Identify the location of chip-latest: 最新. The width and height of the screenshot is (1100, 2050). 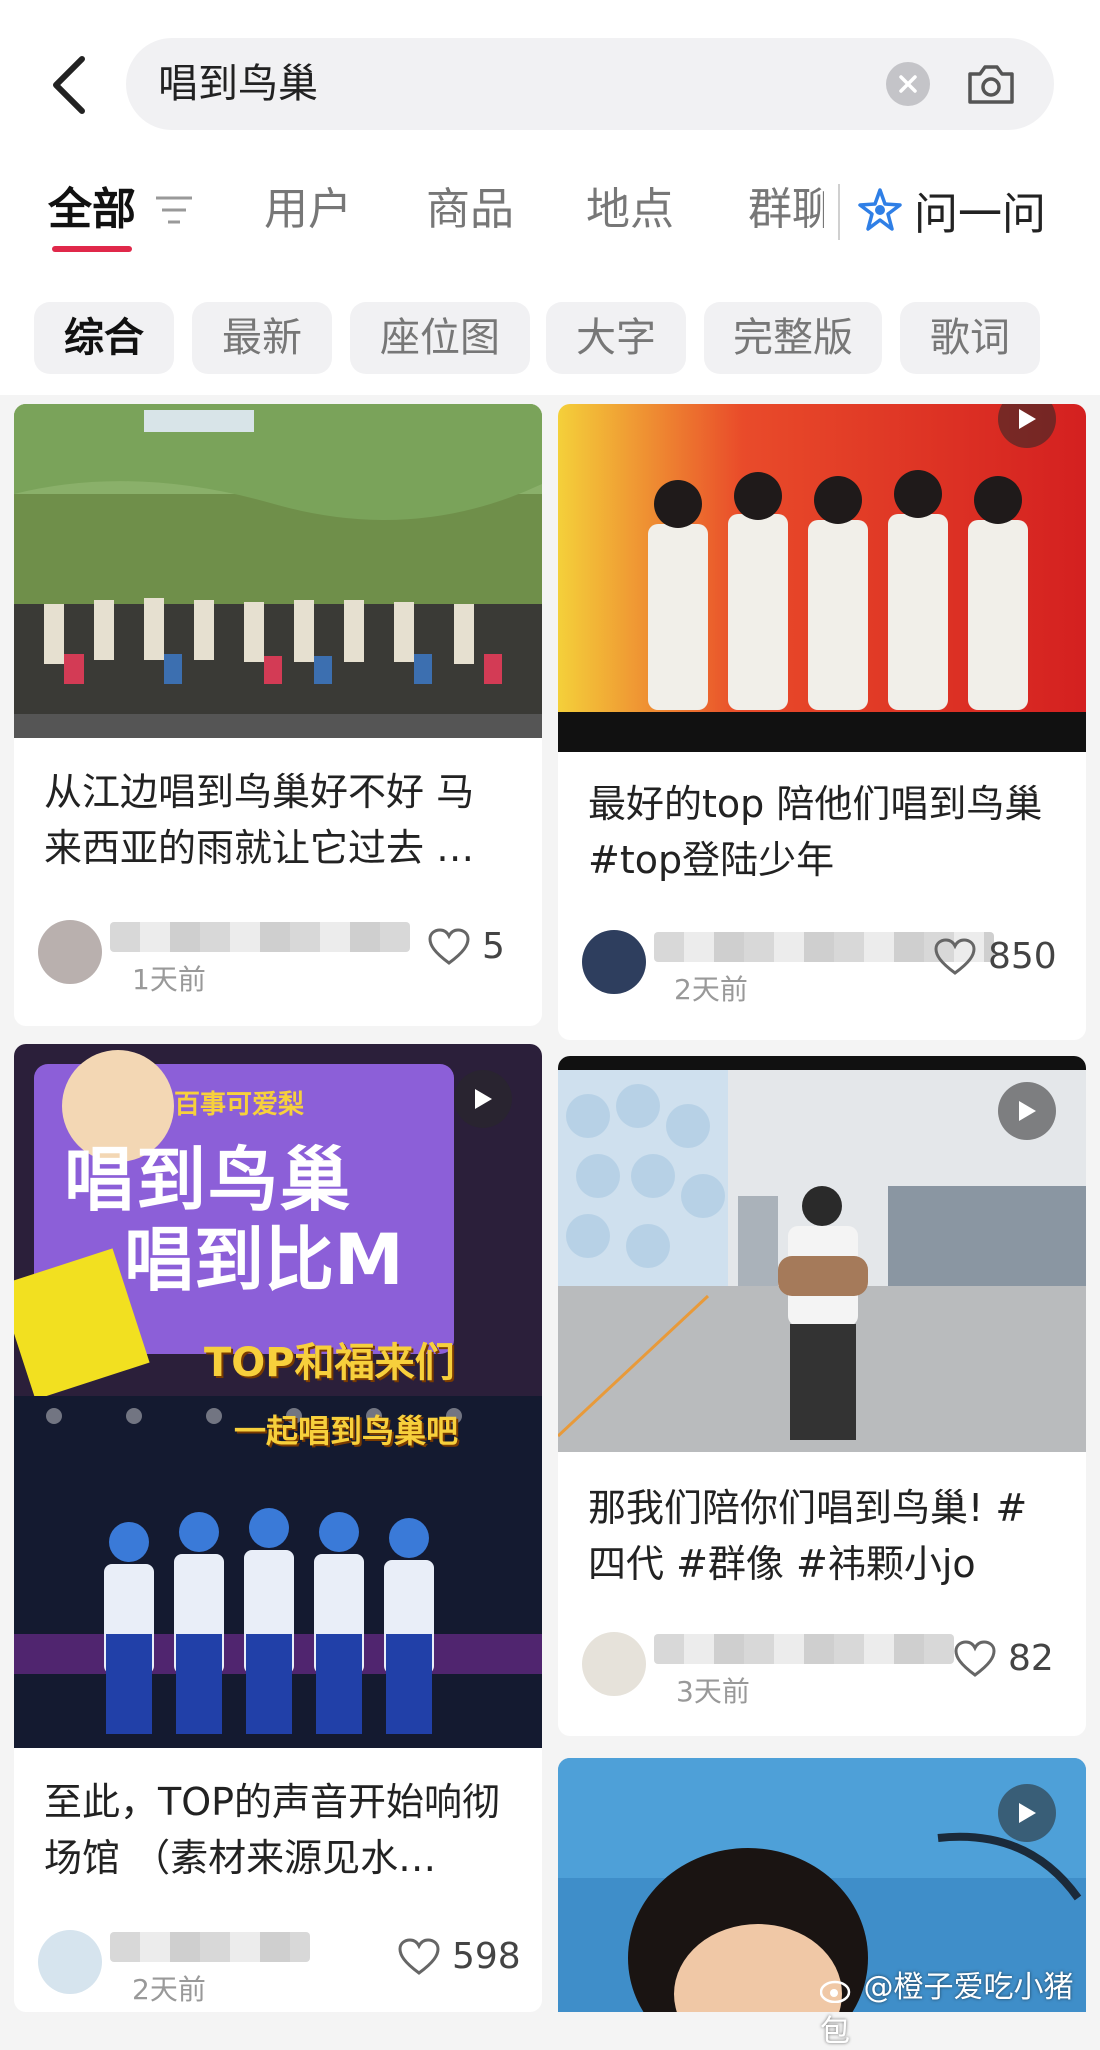
(262, 338).